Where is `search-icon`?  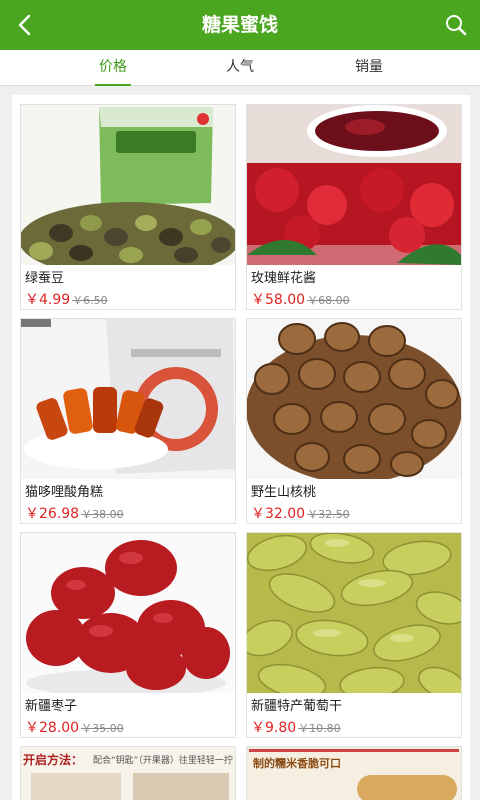 search-icon is located at coordinates (456, 25).